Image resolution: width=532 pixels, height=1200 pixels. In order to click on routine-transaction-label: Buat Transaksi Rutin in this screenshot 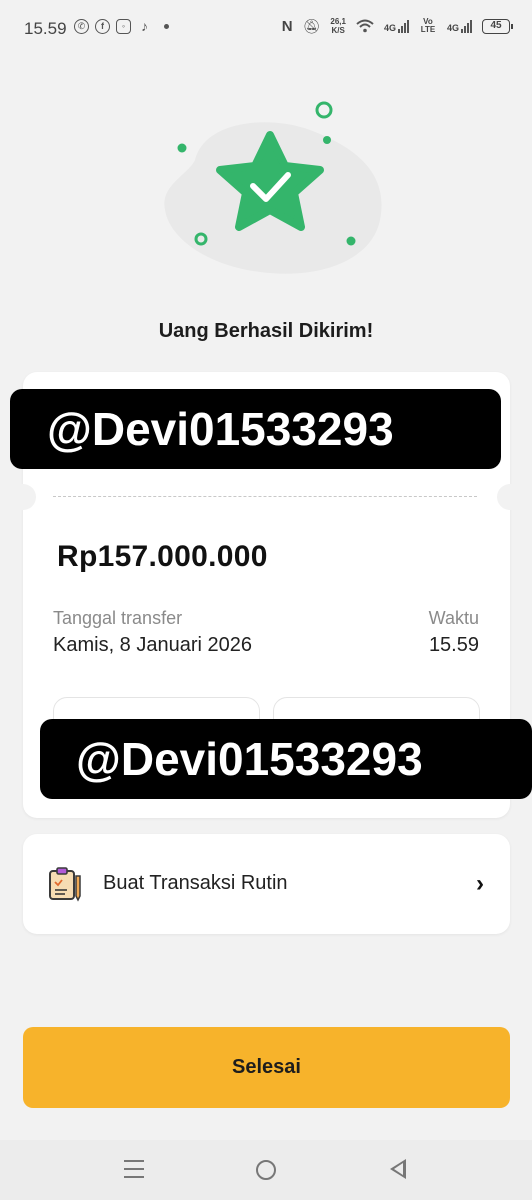, I will do `click(195, 883)`.